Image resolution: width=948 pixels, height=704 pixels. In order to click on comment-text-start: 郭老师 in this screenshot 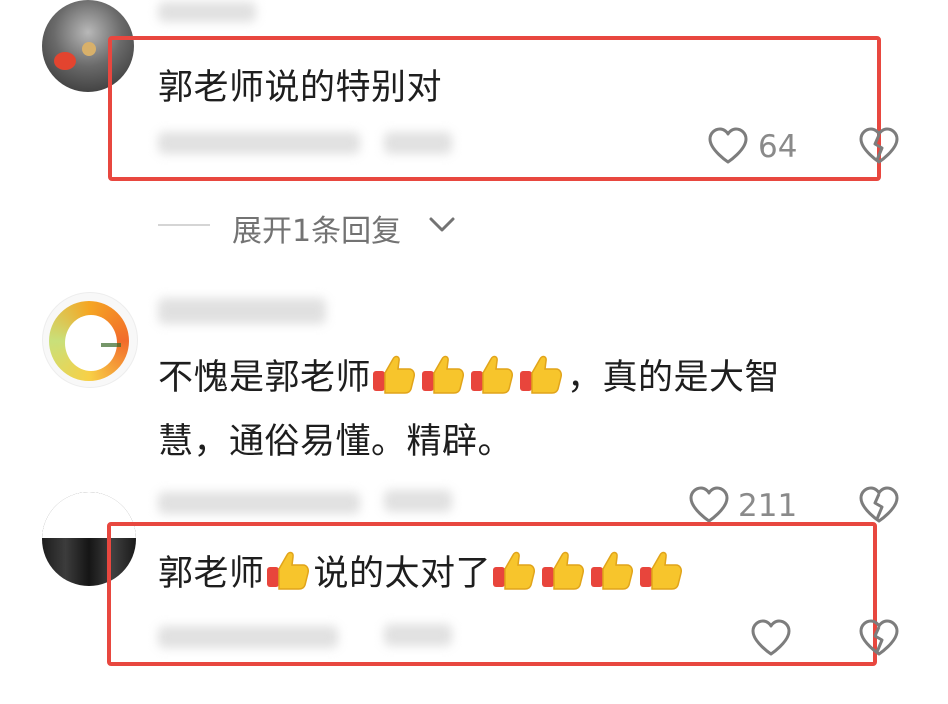, I will do `click(211, 574)`.